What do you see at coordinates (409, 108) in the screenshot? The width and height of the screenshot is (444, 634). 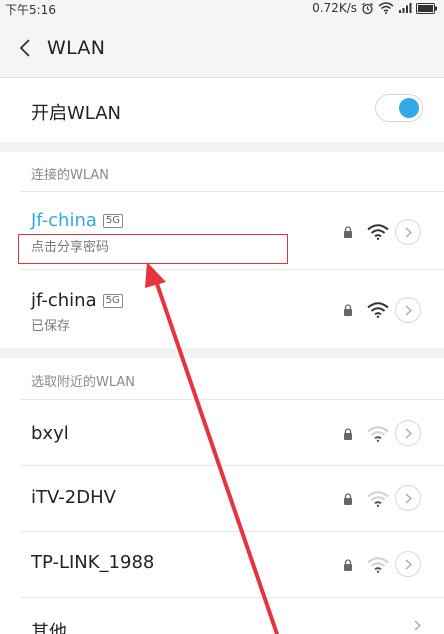 I see `toggle-knob` at bounding box center [409, 108].